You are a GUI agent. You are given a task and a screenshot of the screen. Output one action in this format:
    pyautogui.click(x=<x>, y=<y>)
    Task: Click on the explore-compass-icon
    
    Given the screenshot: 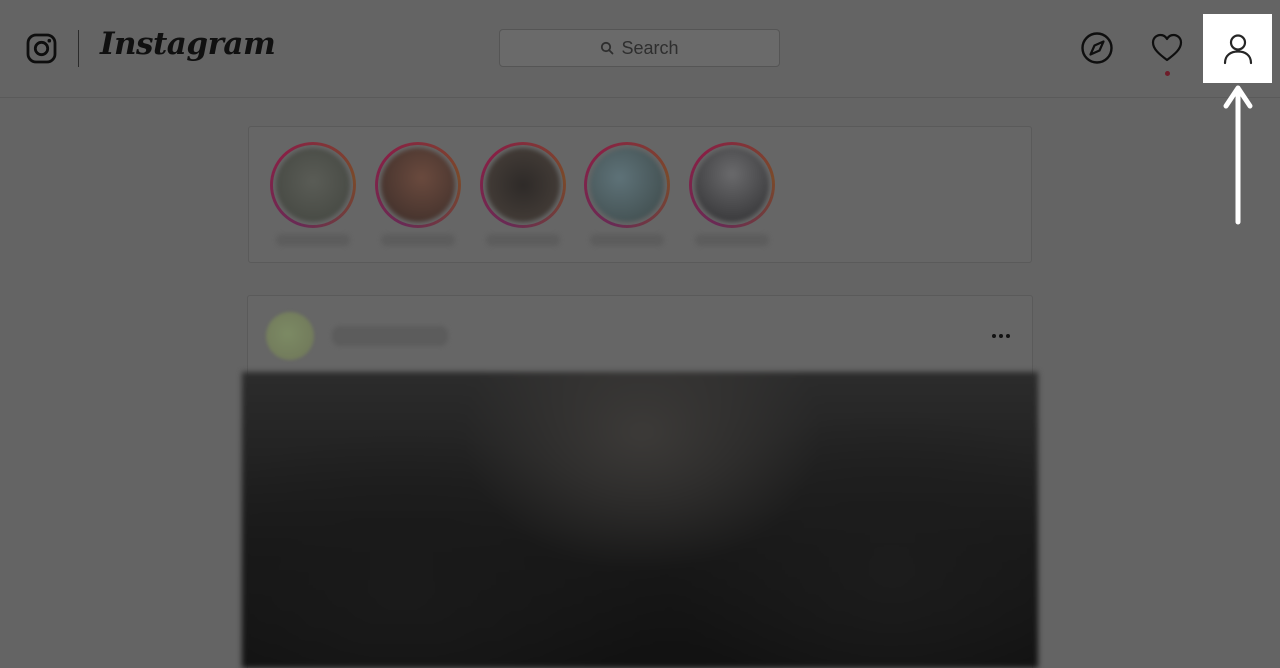 What is the action you would take?
    pyautogui.click(x=1097, y=48)
    